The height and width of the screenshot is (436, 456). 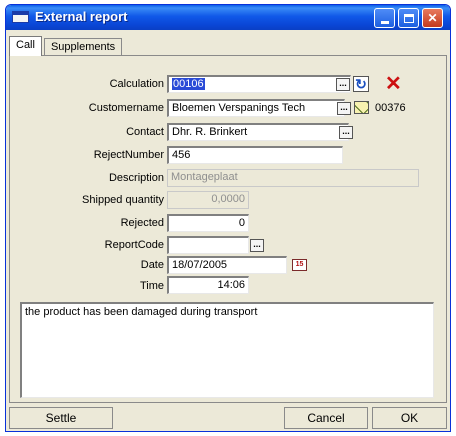 I want to click on time-label: Time, so click(x=151, y=286).